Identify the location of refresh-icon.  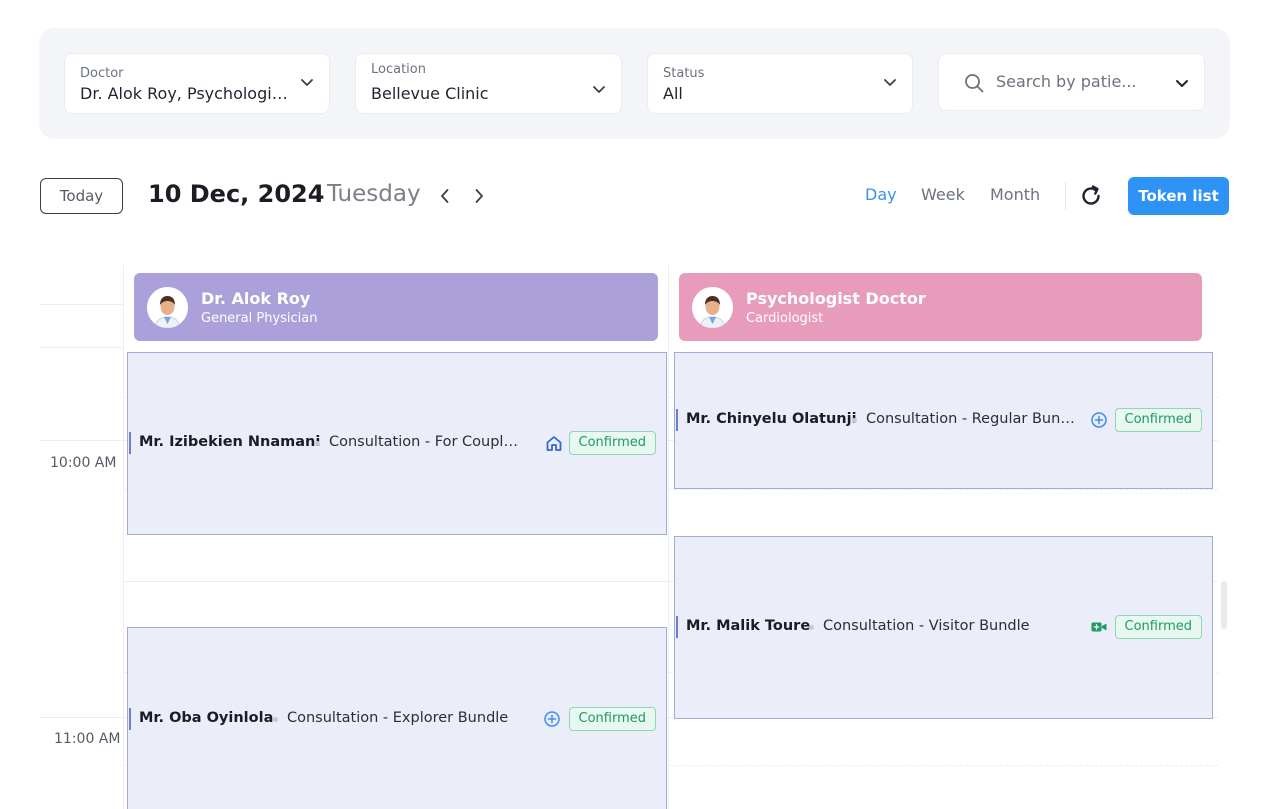
(1091, 196).